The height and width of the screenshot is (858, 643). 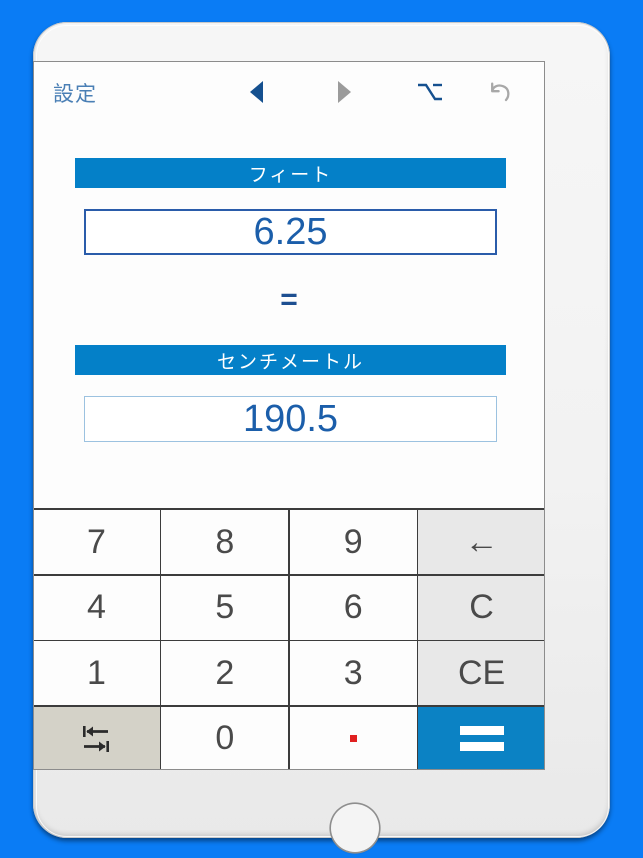 I want to click on key-backspace: ←, so click(x=481, y=542).